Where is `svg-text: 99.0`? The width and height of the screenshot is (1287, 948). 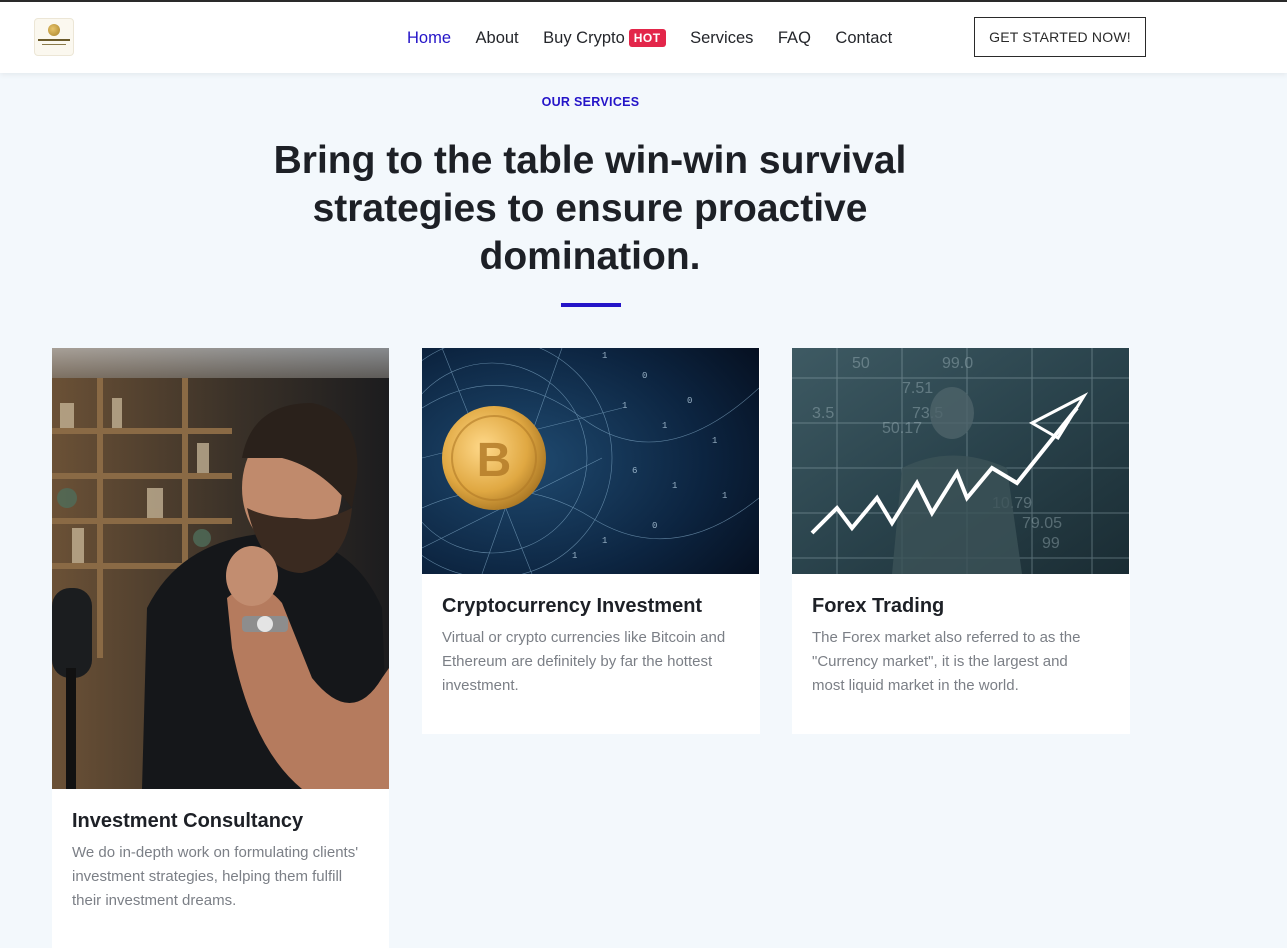 svg-text: 99.0 is located at coordinates (957, 363).